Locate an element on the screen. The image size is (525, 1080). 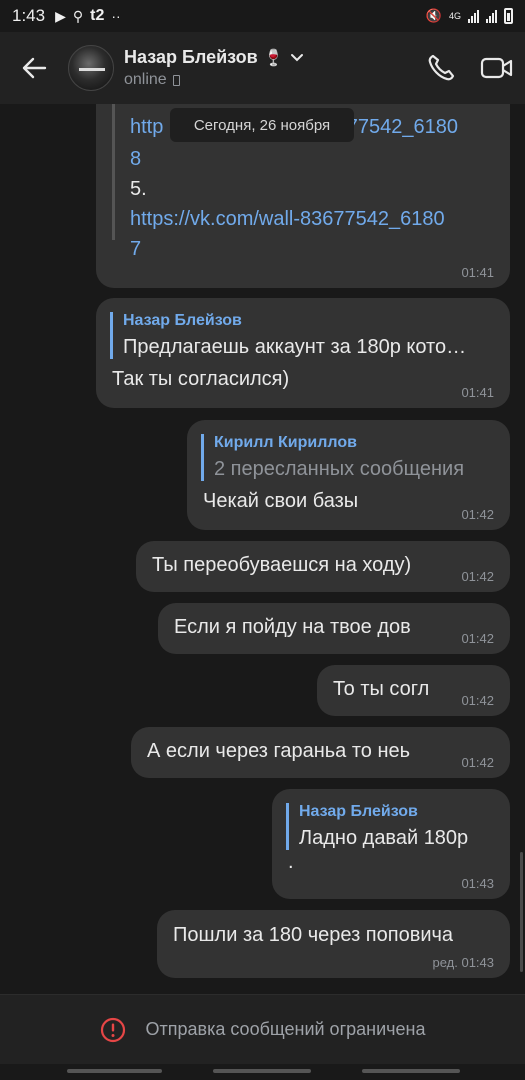
reply-text: Ладно давай 180р is located at coordinates (384, 838).